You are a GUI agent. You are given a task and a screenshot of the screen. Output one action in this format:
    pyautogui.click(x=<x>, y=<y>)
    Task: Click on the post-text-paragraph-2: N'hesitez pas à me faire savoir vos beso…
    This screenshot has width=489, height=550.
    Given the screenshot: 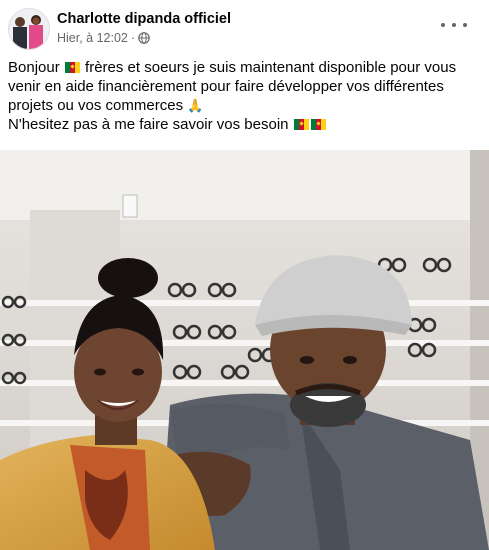 What is the action you would take?
    pyautogui.click(x=240, y=124)
    